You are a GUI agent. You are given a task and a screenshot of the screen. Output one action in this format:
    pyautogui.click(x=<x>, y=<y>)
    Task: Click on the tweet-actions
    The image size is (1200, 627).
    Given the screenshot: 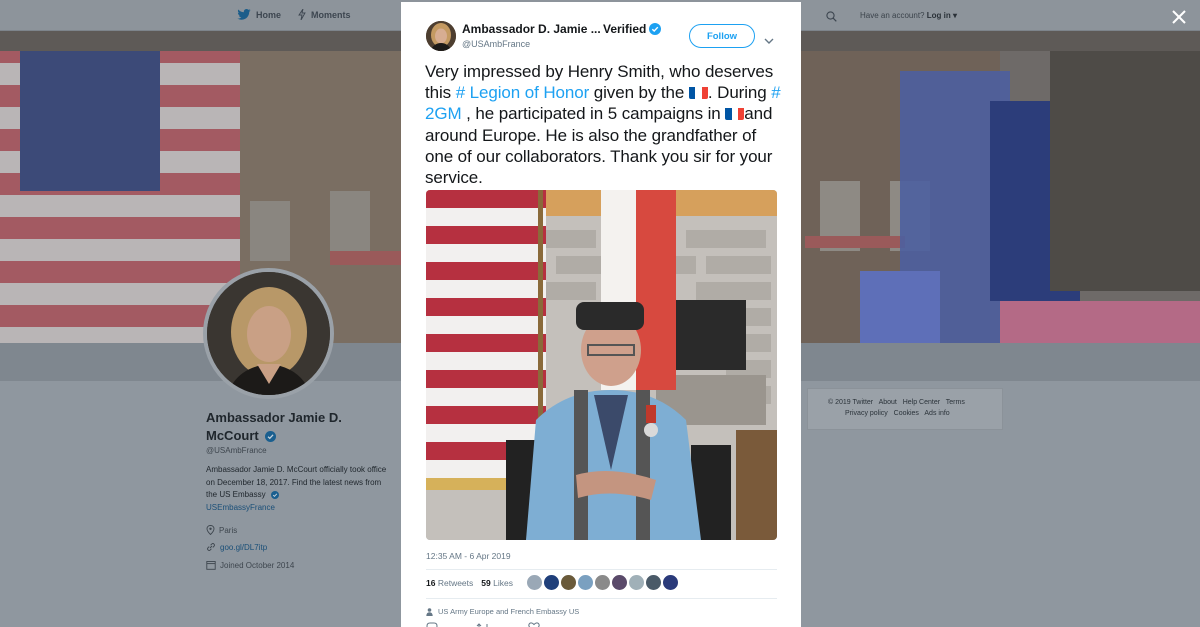 What is the action you would take?
    pyautogui.click(x=483, y=624)
    